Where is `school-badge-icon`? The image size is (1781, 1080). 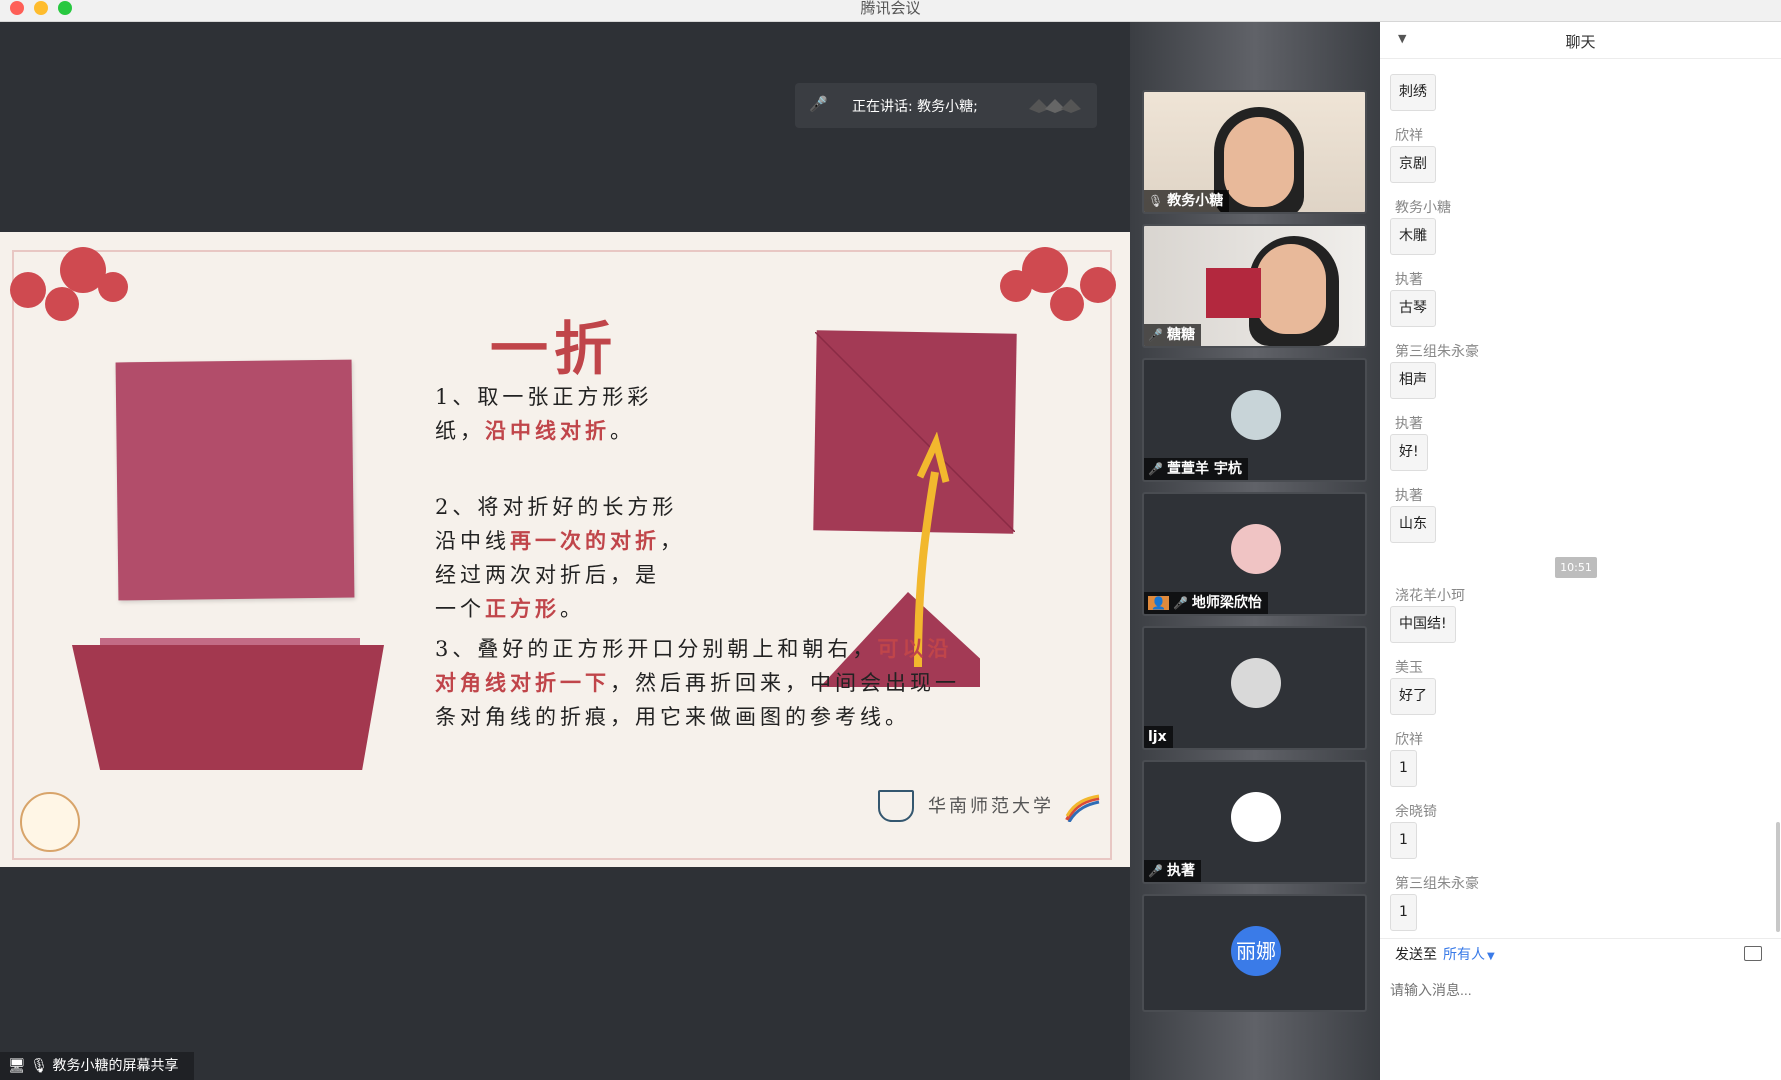
school-badge-icon is located at coordinates (896, 806).